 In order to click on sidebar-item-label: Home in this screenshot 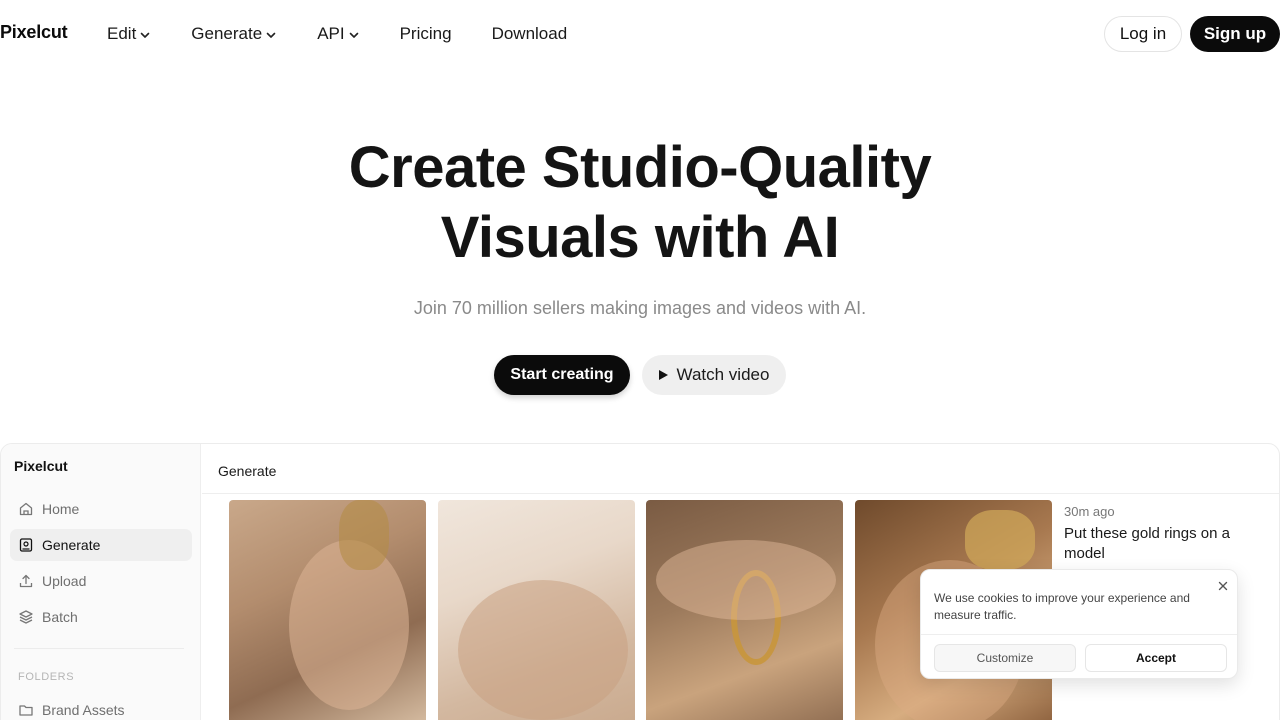, I will do `click(61, 509)`.